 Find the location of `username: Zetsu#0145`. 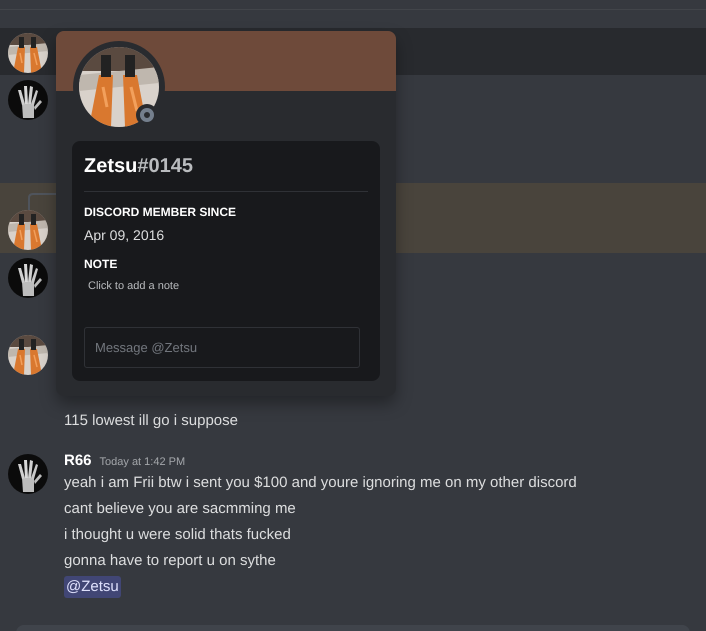

username: Zetsu#0145 is located at coordinates (139, 166).